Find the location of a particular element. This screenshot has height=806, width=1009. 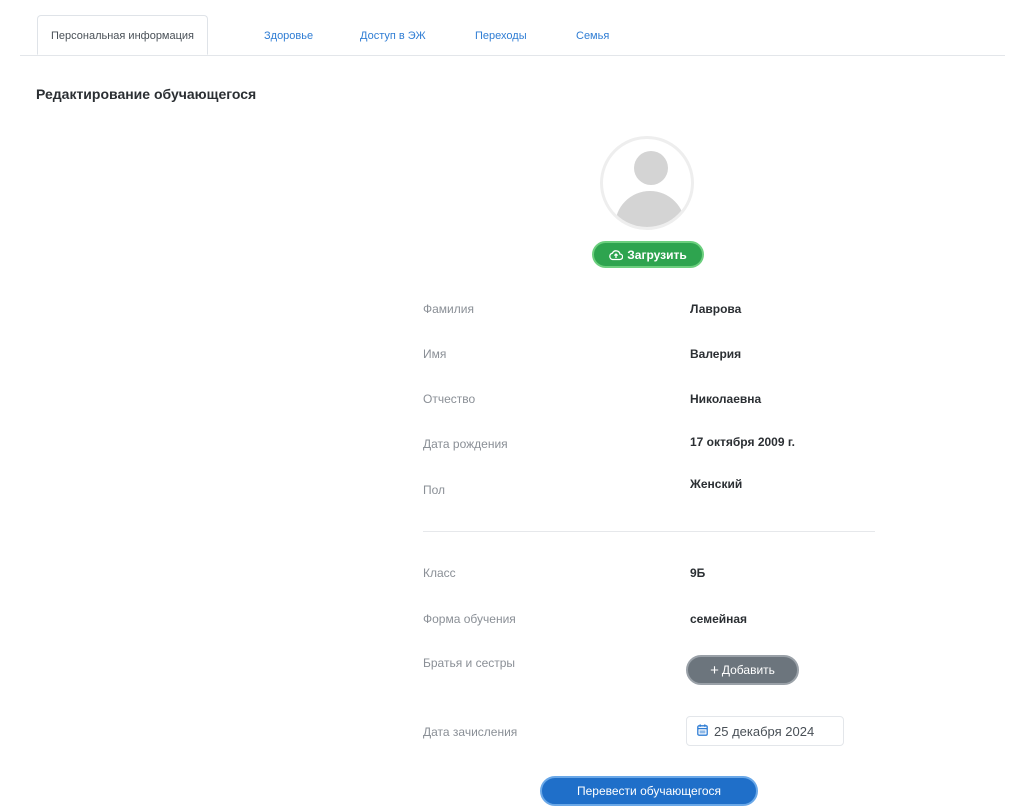

user-avatar-placeholder-icon is located at coordinates (647, 183).